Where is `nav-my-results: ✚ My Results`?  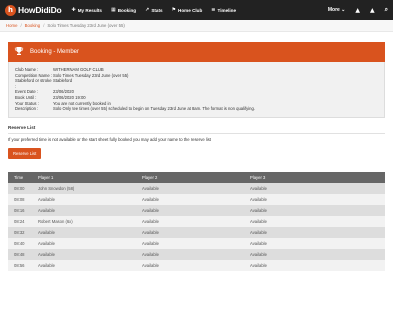
nav-my-results: ✚ My Results is located at coordinates (87, 10).